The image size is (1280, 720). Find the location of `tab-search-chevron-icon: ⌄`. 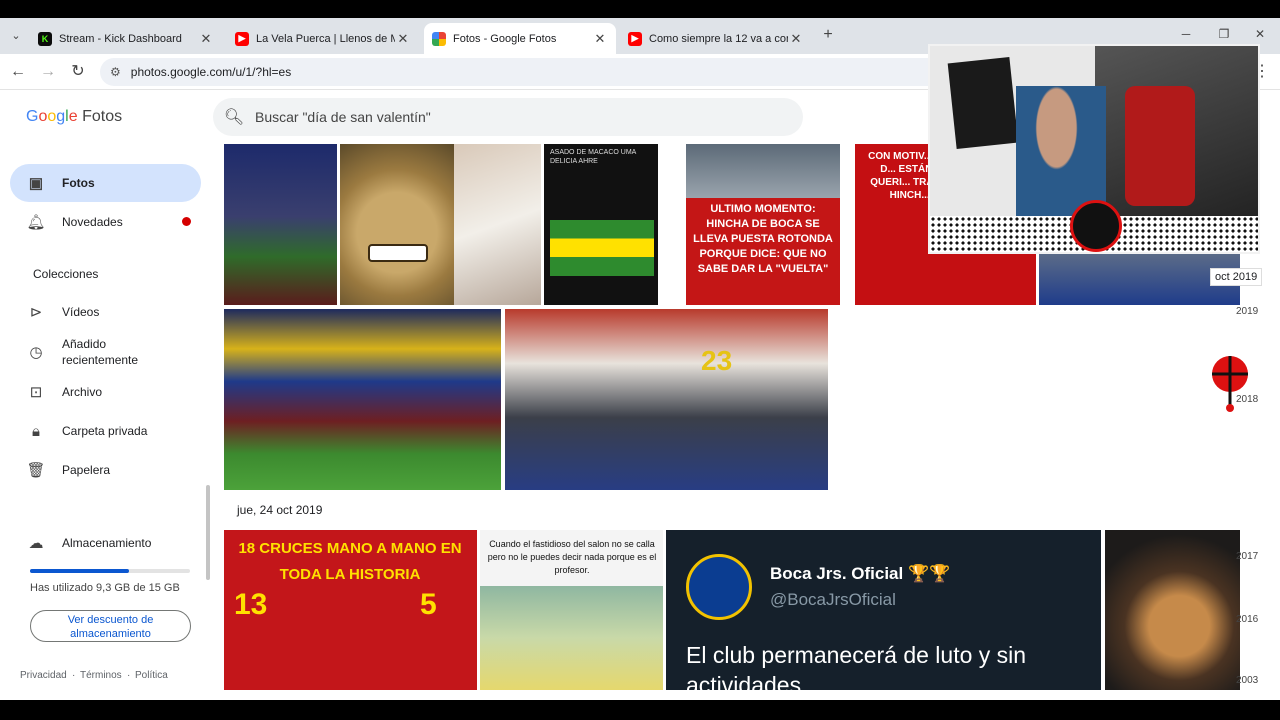

tab-search-chevron-icon: ⌄ is located at coordinates (16, 36).